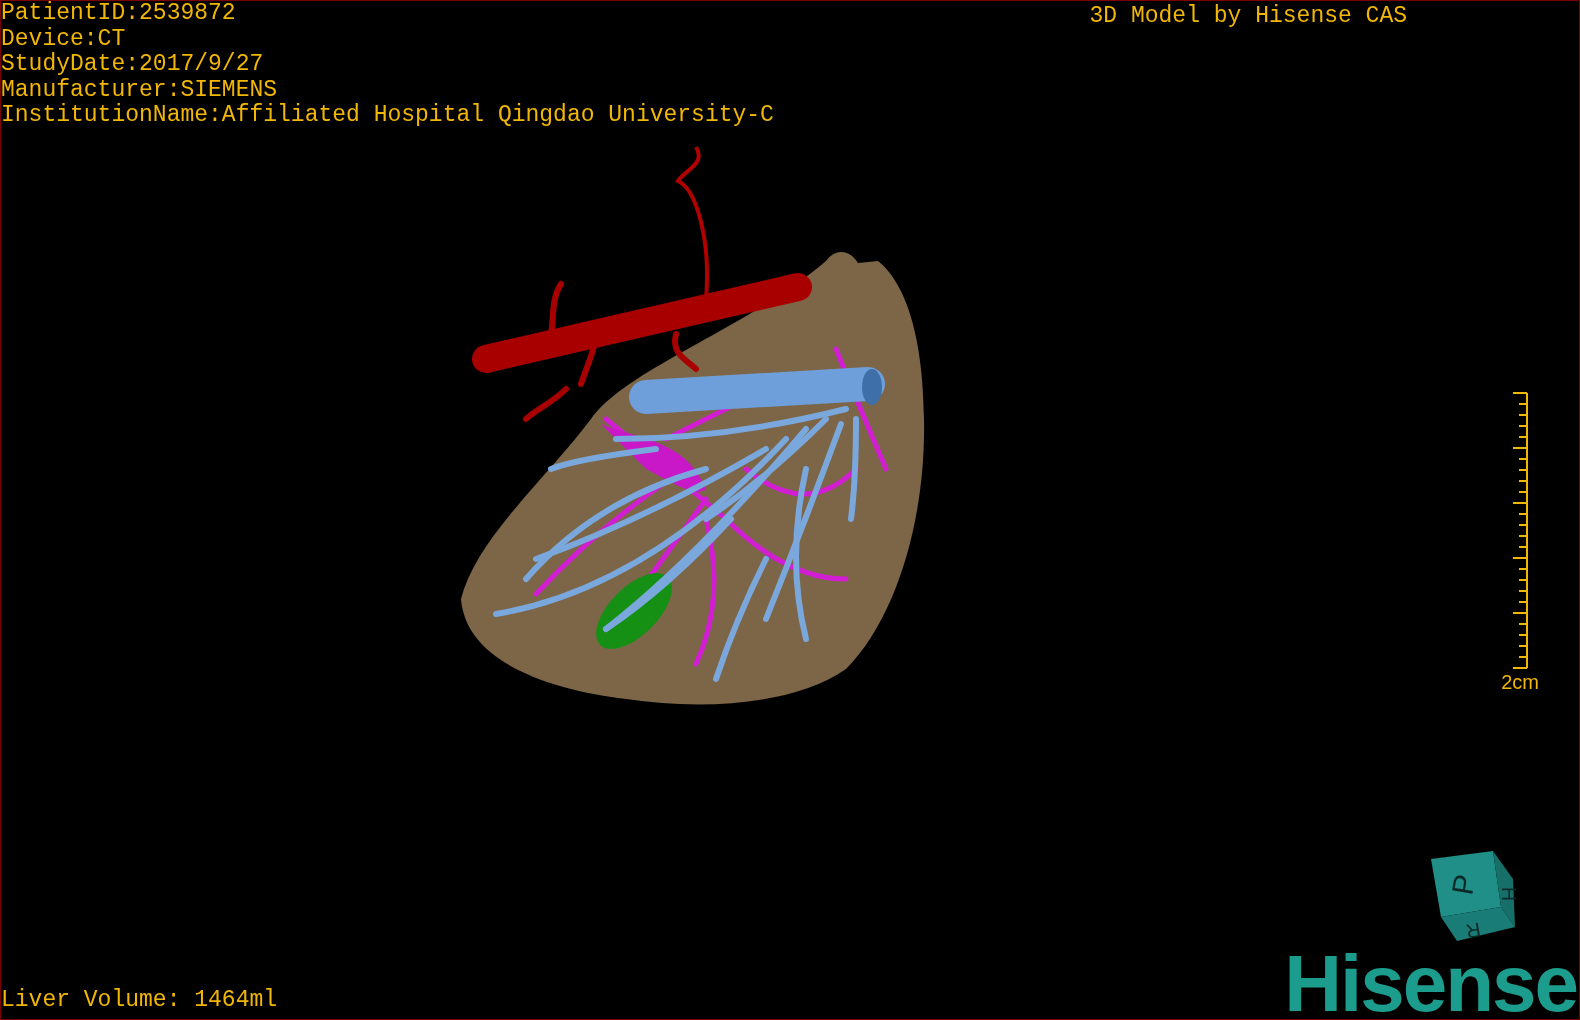 This screenshot has height=1020, width=1580. I want to click on liver-volume-text: Liver Volume: 1464ml, so click(139, 1000).